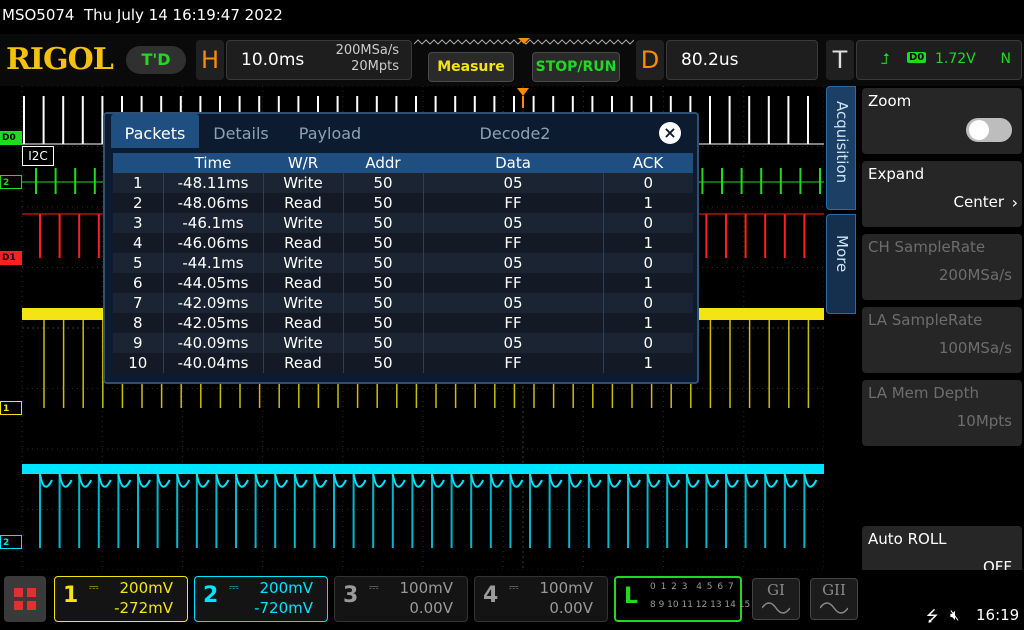  What do you see at coordinates (513, 323) in the screenshot?
I see `cell-data: FF` at bounding box center [513, 323].